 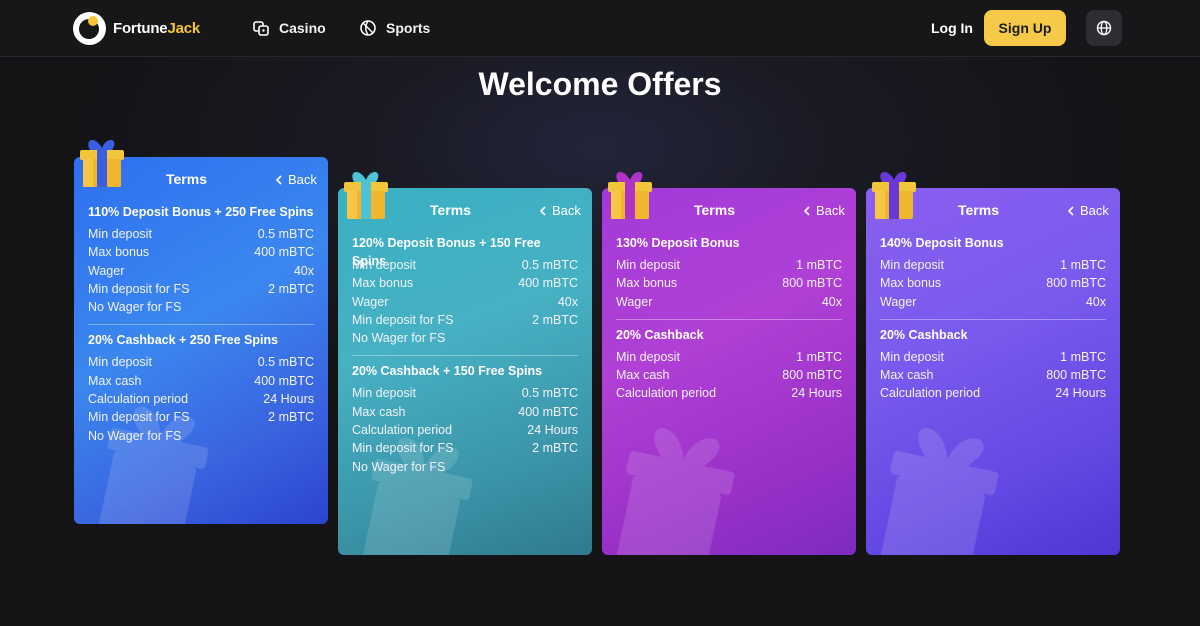 What do you see at coordinates (678, 243) in the screenshot?
I see `section-title: 130% Deposit Bonus` at bounding box center [678, 243].